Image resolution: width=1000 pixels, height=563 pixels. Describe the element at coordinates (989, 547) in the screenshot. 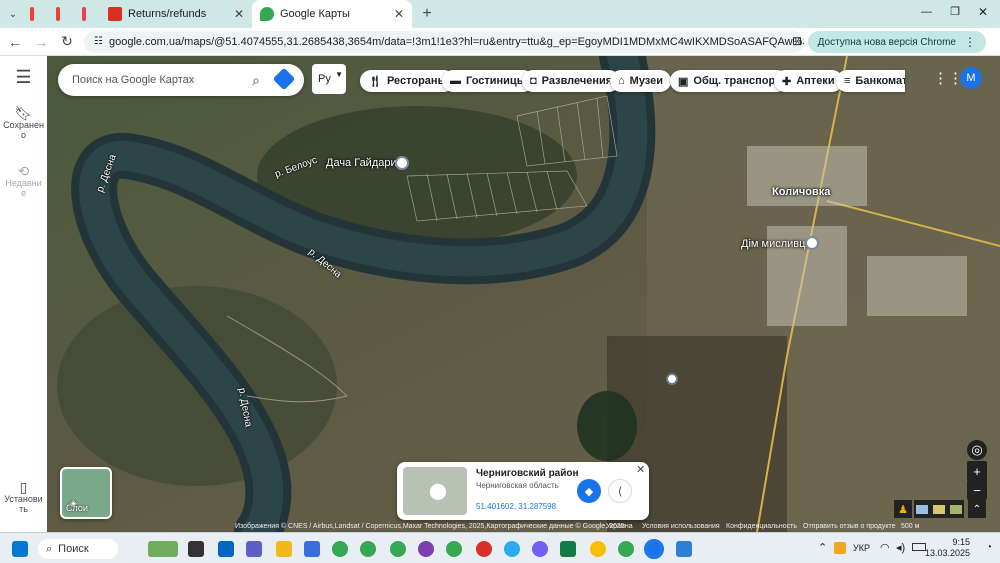

I see `notification-icon: ◔` at that location.